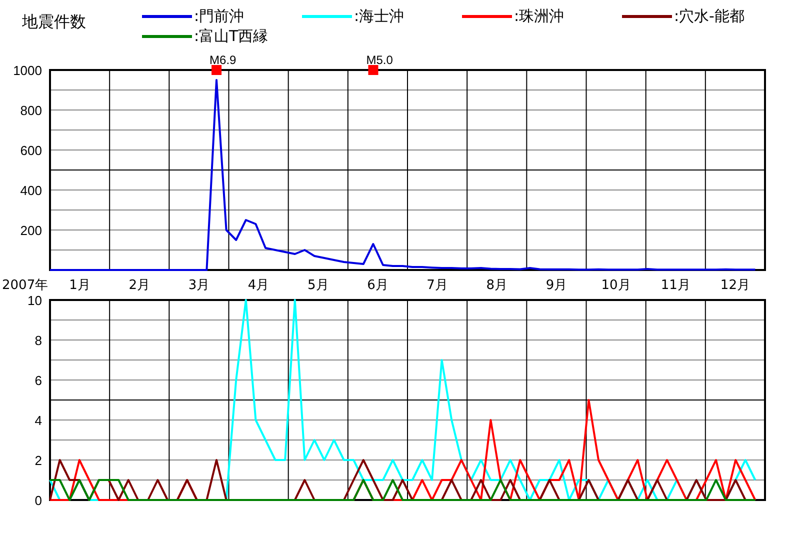  What do you see at coordinates (539, 16) in the screenshot?
I see `legend-label: :珠洲沖` at bounding box center [539, 16].